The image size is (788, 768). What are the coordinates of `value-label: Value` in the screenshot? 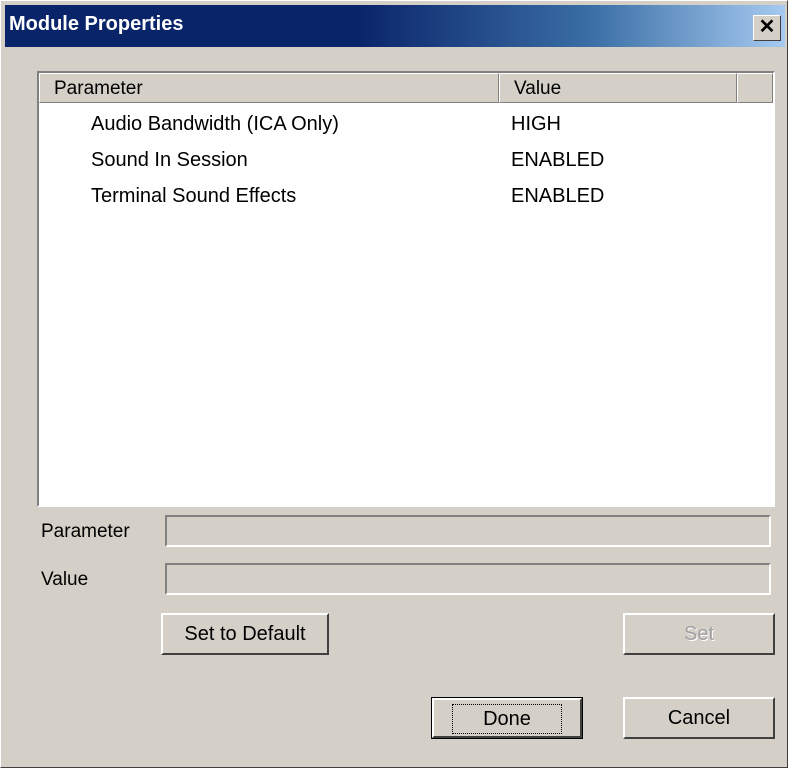 It's located at (65, 579).